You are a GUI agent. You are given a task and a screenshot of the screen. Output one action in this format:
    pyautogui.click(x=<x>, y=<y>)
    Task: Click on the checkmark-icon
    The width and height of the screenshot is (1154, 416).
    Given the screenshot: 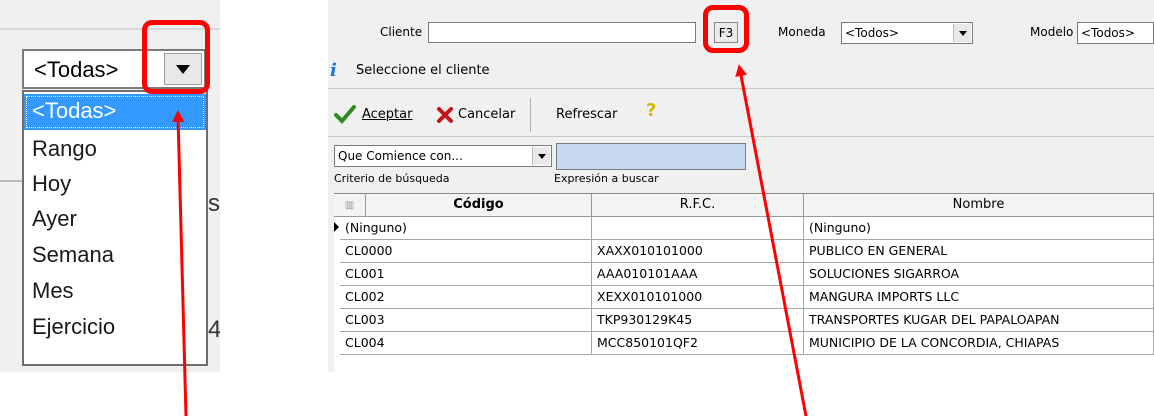 What is the action you would take?
    pyautogui.click(x=345, y=114)
    